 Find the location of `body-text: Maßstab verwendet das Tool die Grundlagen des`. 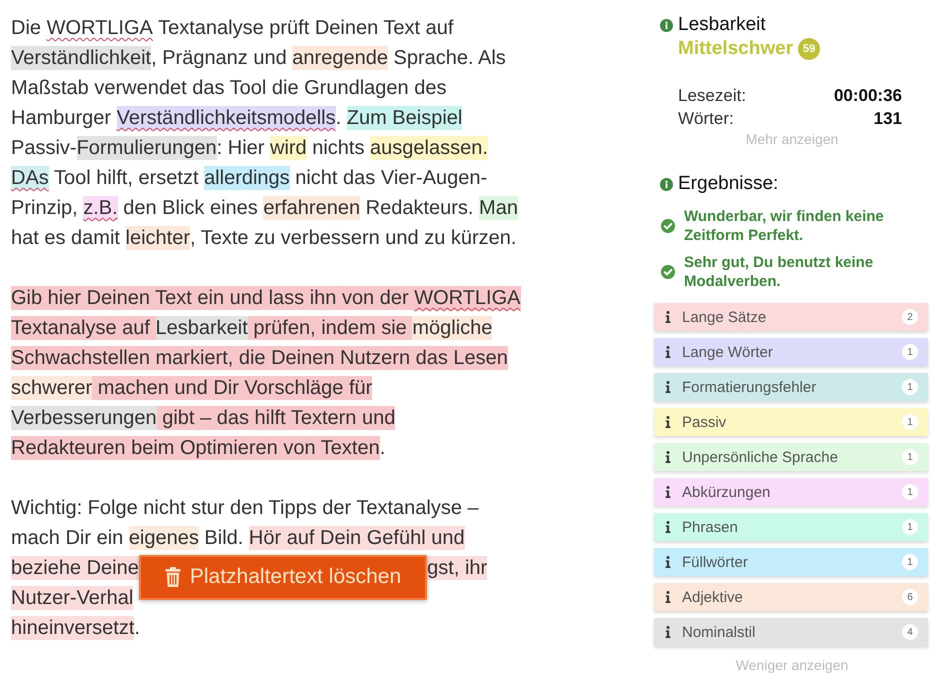

body-text: Maßstab verwendet das Tool die Grundlagen des is located at coordinates (228, 88).